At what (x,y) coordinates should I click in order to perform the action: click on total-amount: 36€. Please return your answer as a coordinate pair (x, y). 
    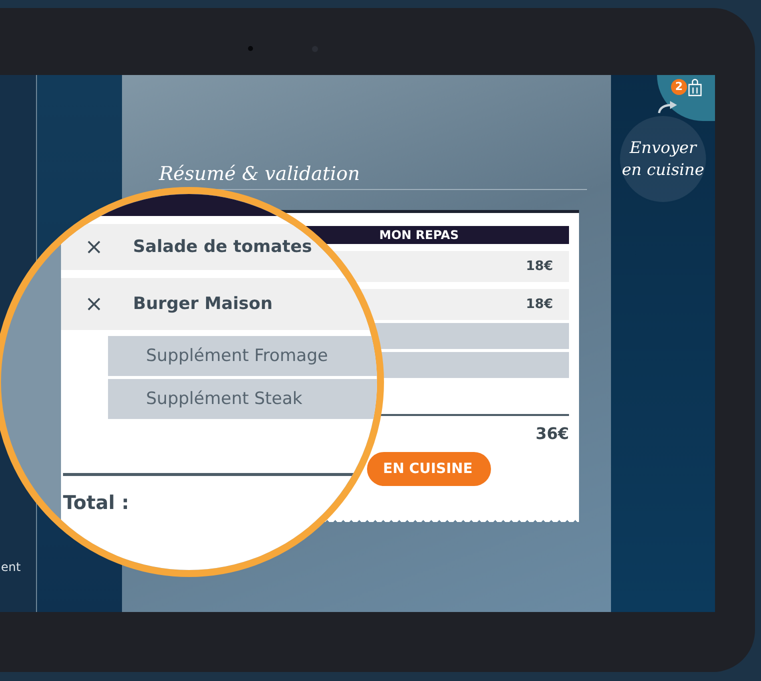
    Looking at the image, I should click on (552, 433).